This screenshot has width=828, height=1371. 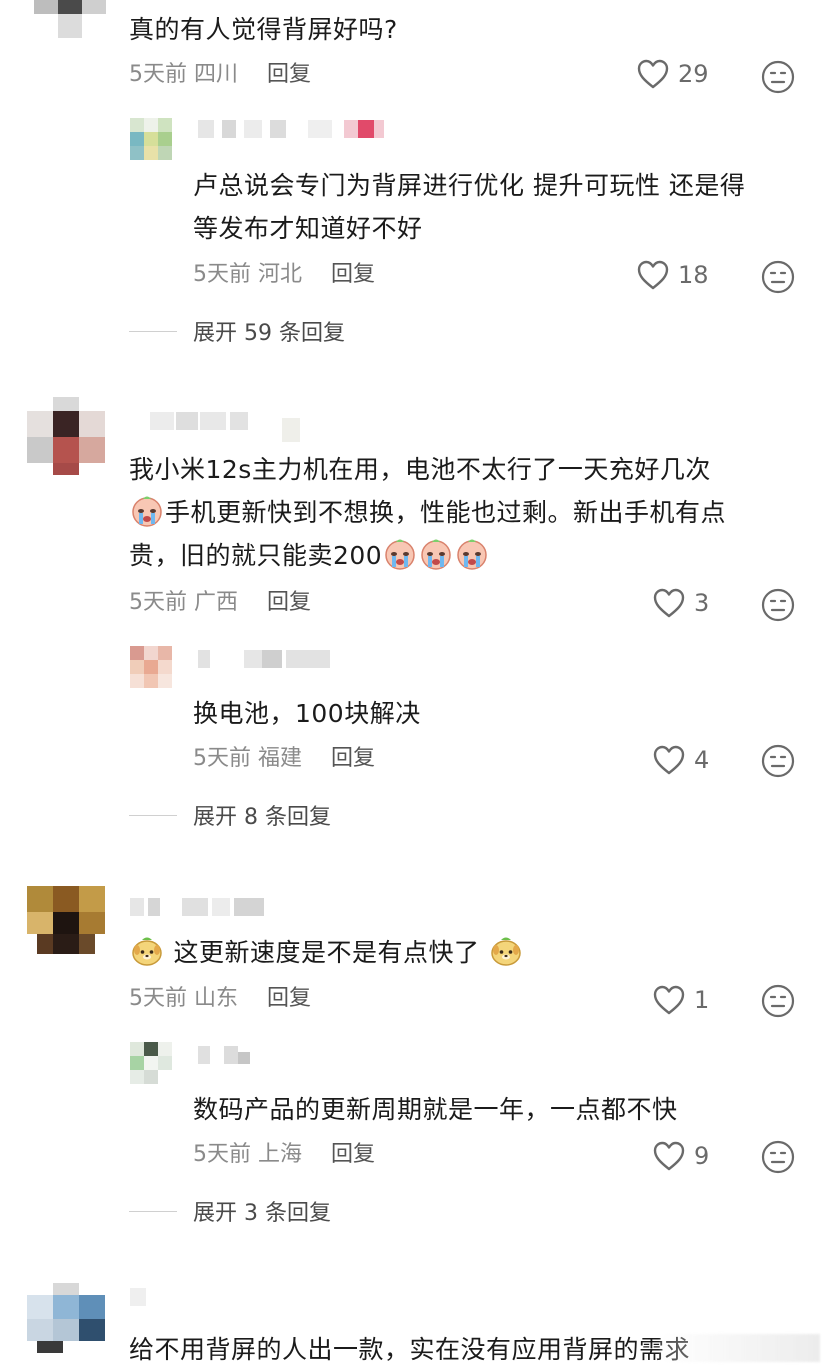 I want to click on like-button: 18, so click(x=672, y=275).